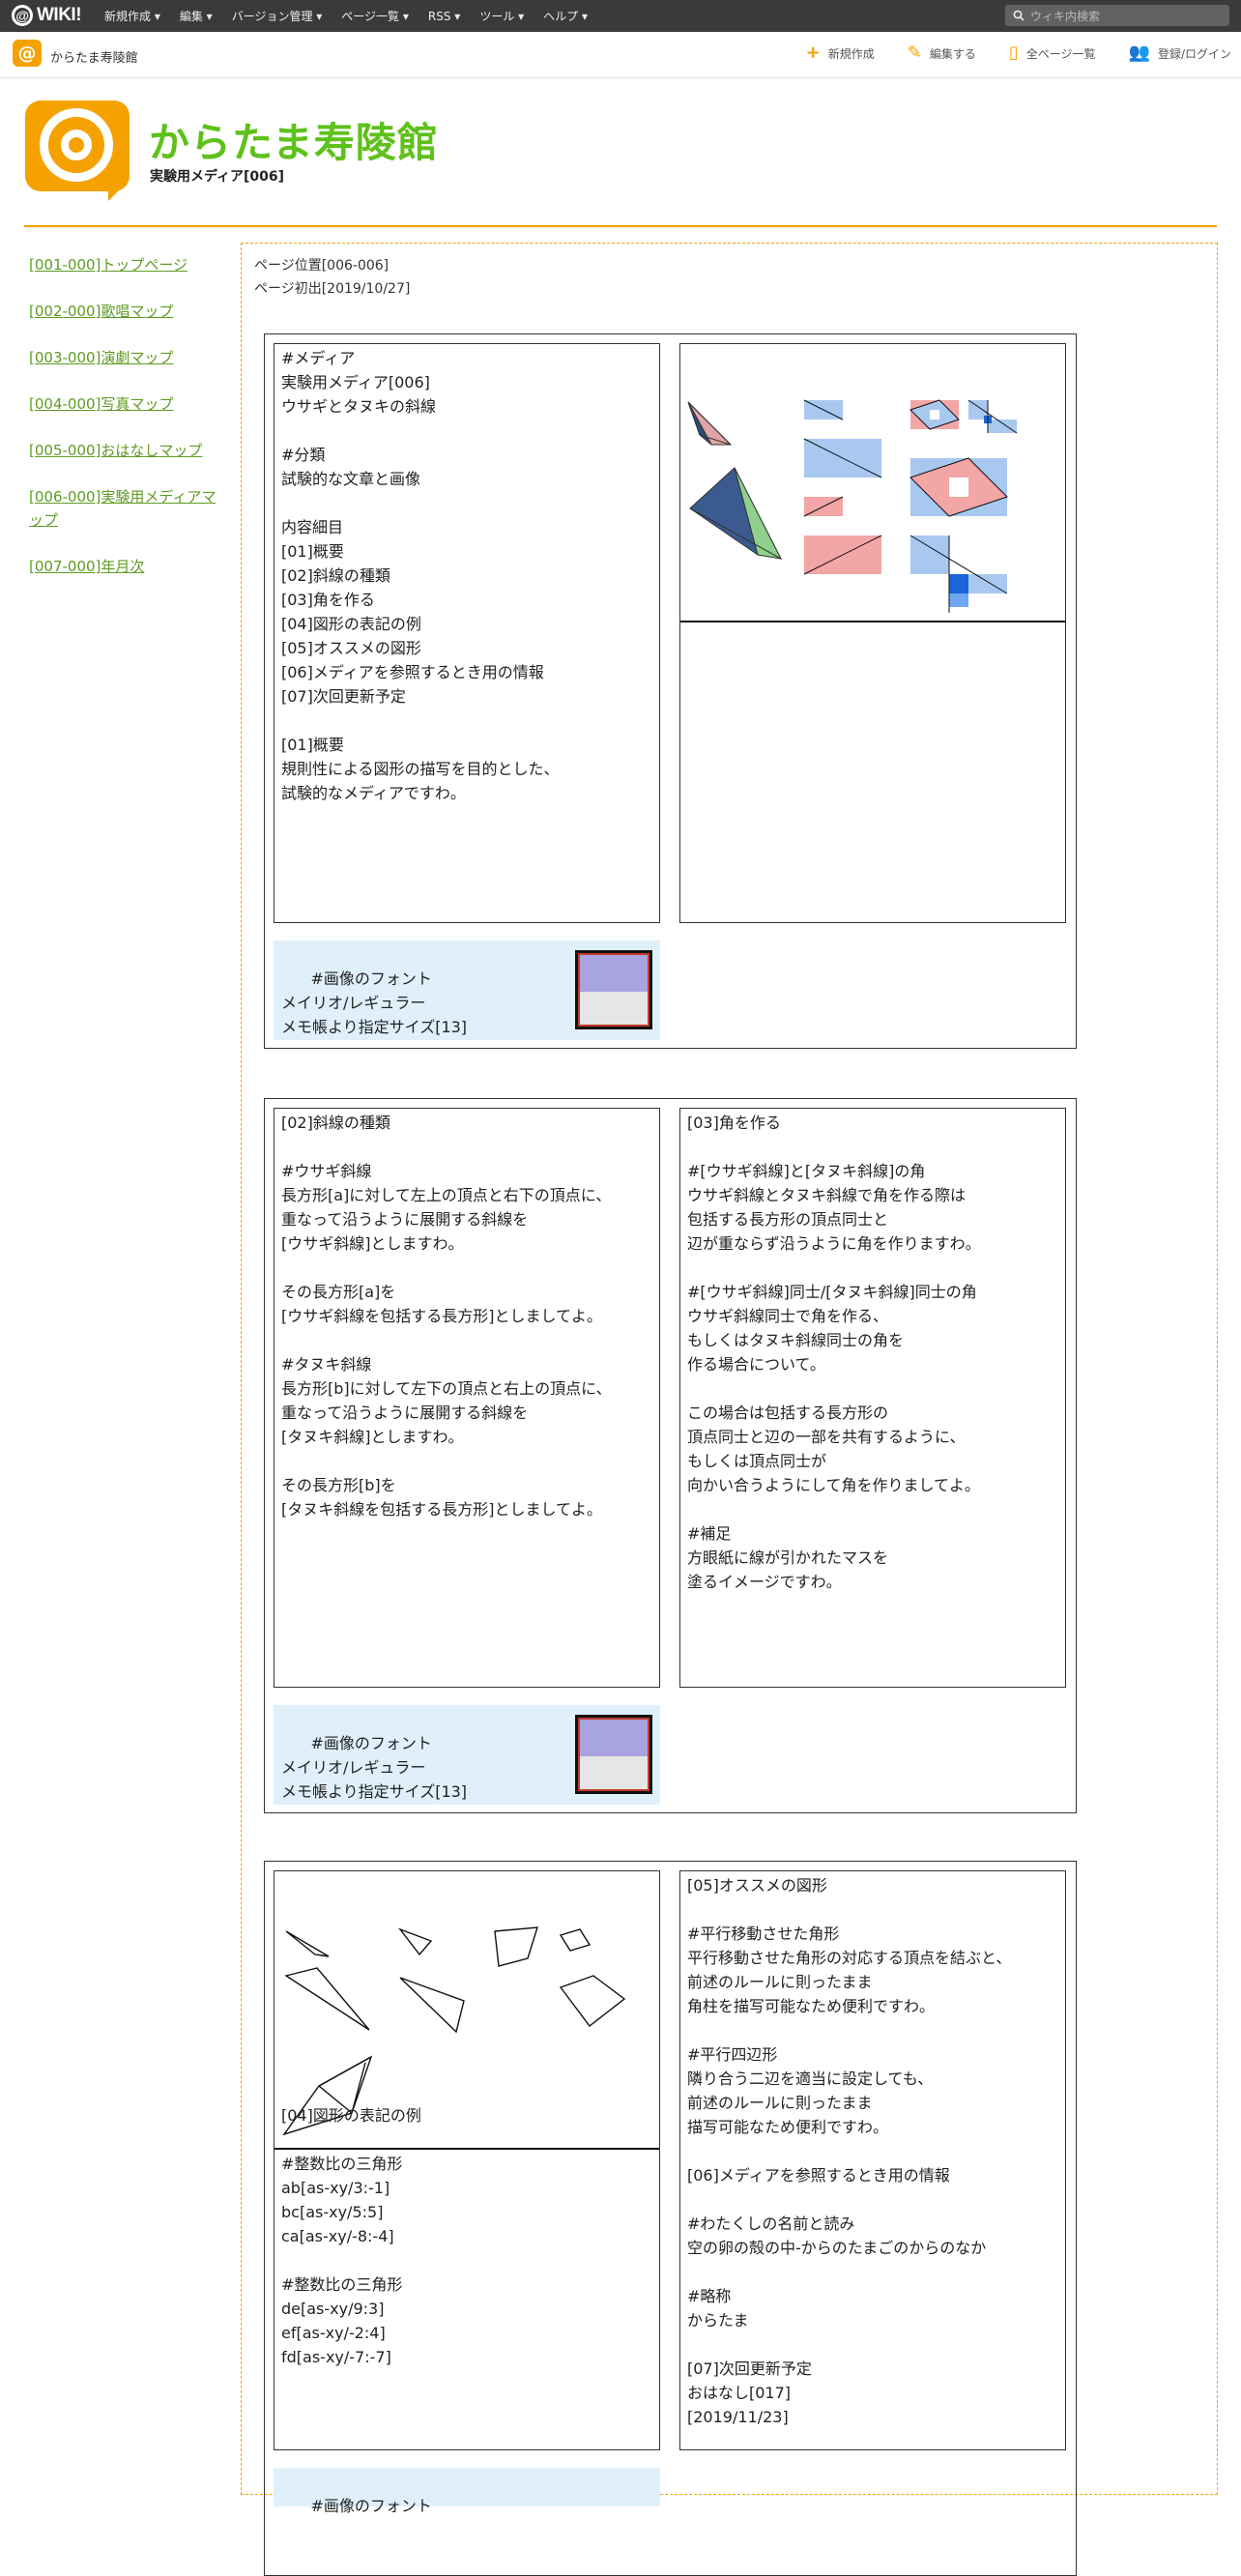  Describe the element at coordinates (128, 357) in the screenshot. I see `sidebar-item-drama: [003-000]演劇マップ` at that location.